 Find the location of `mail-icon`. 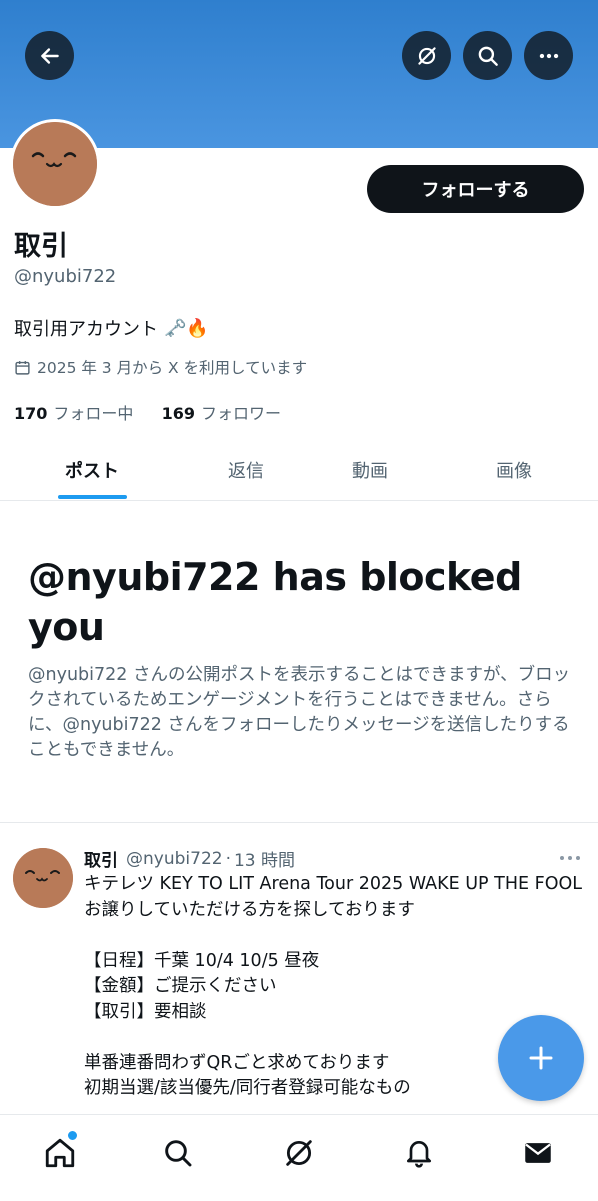

mail-icon is located at coordinates (538, 1153).